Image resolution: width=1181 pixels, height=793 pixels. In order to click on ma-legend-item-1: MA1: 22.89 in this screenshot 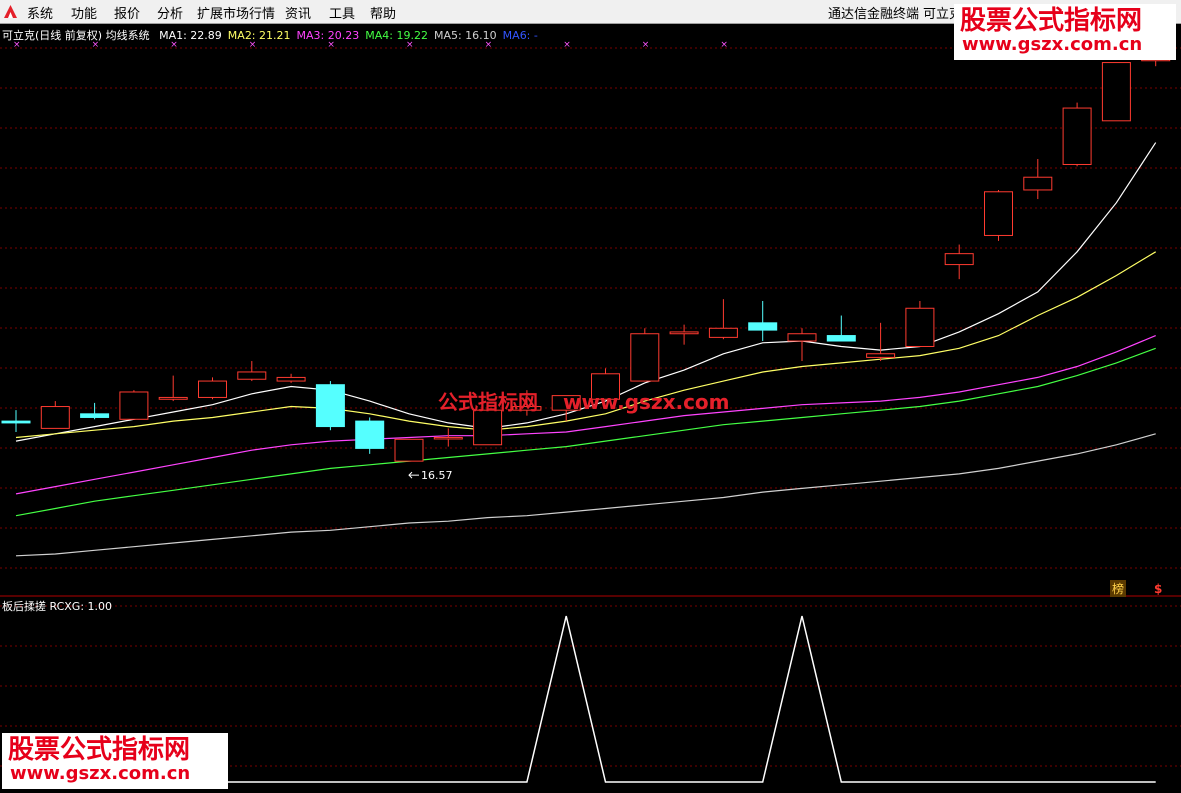, I will do `click(190, 35)`.